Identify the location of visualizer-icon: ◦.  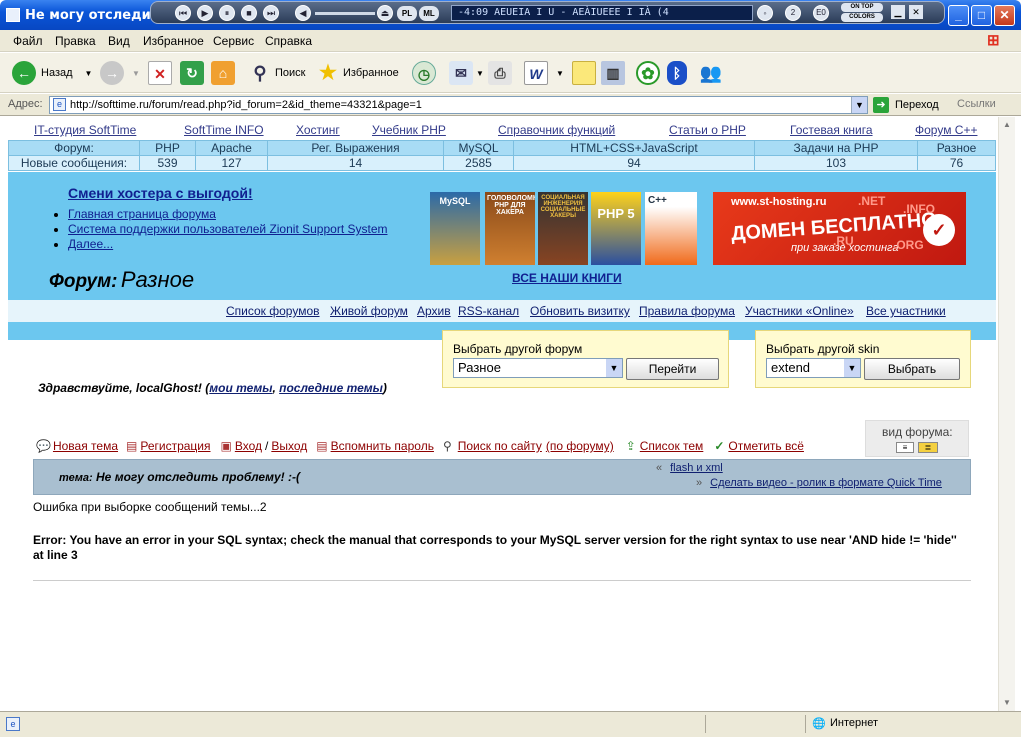
(765, 13).